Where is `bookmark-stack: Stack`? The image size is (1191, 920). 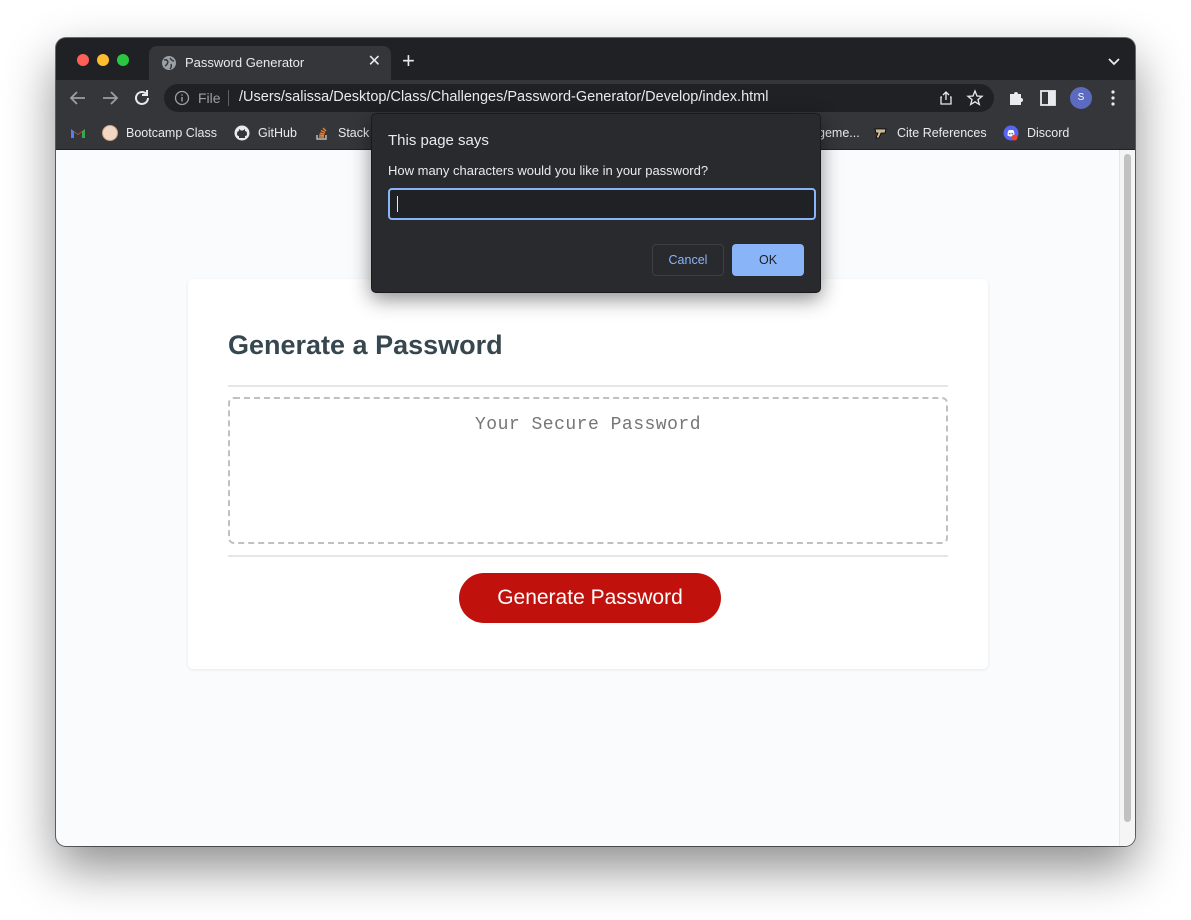 bookmark-stack: Stack is located at coordinates (341, 132).